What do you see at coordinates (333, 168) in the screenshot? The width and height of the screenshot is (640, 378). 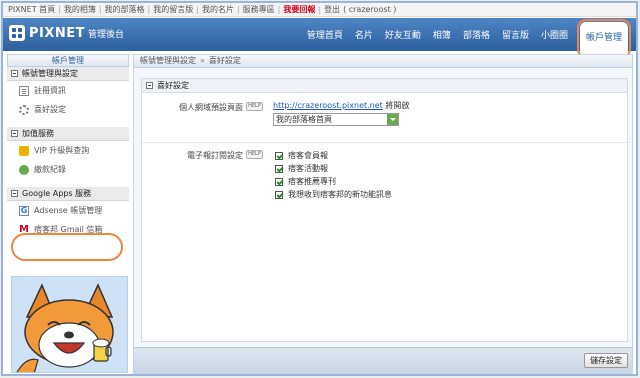 I see `checkbox-event-news: 痞客活動報` at bounding box center [333, 168].